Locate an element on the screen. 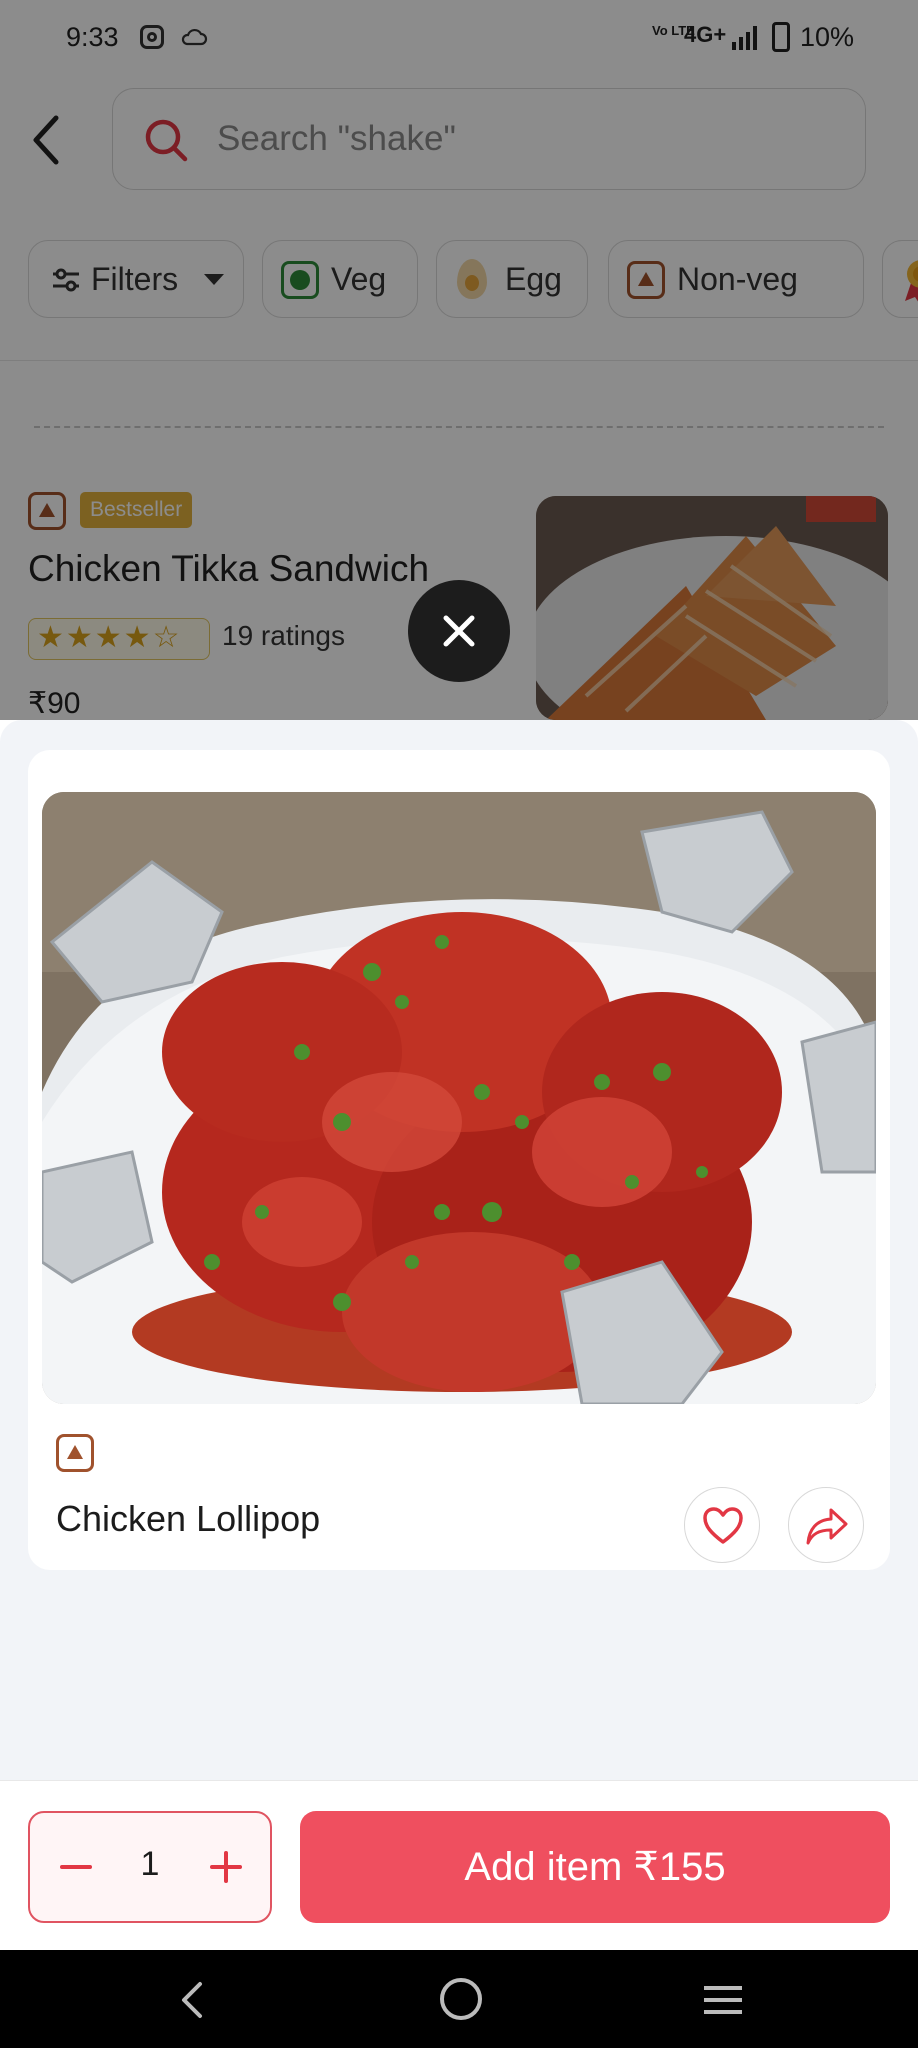 The height and width of the screenshot is (2048, 918). add-item-button: Add item ₹155 is located at coordinates (595, 1867).